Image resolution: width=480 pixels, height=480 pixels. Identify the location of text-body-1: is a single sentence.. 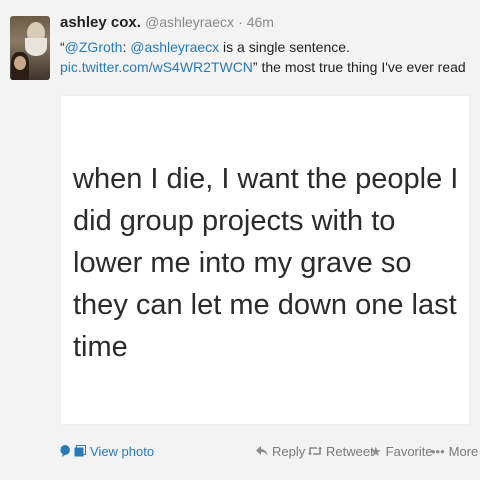
(284, 47).